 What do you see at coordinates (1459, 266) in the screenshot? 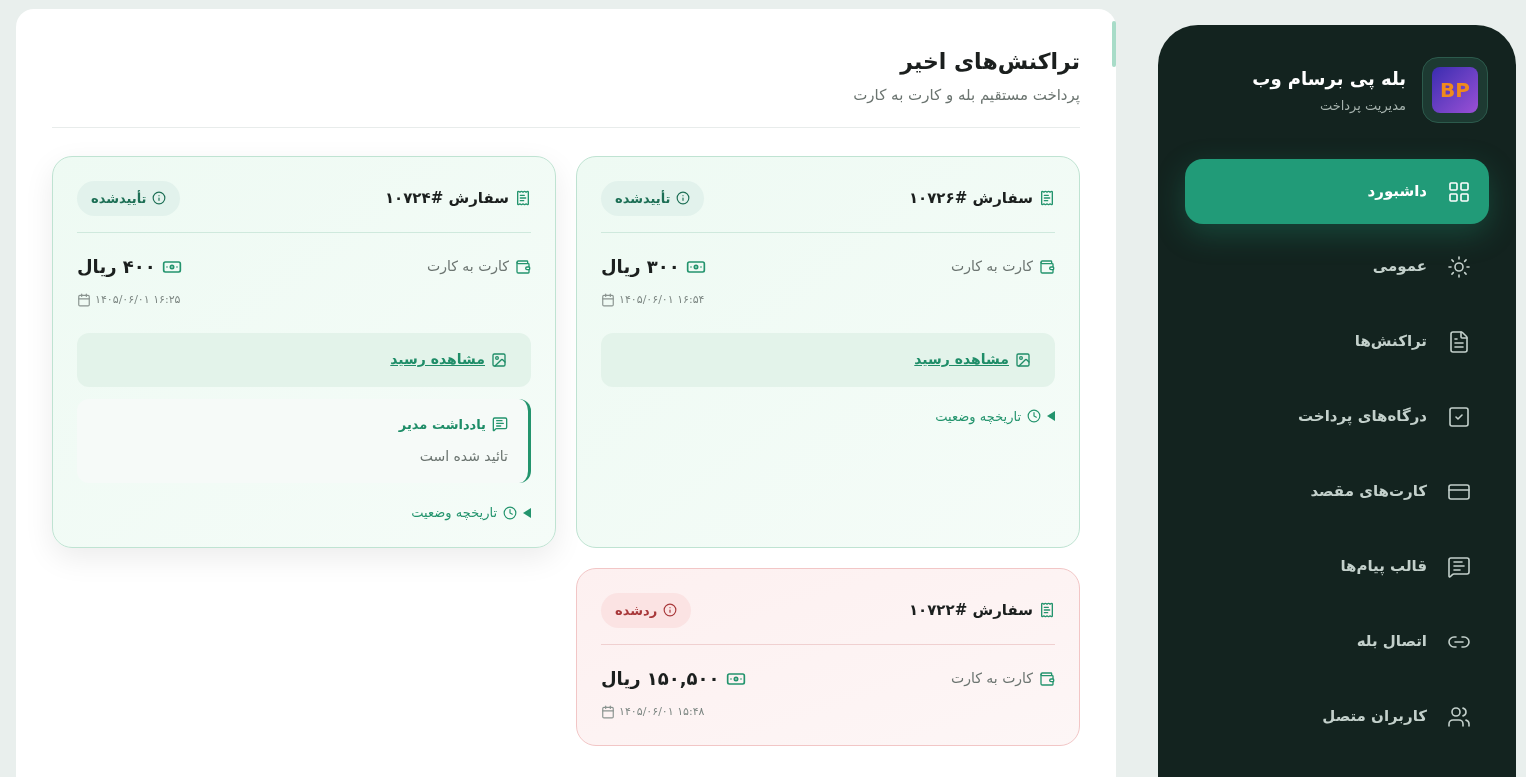
I see `sun-icon` at bounding box center [1459, 266].